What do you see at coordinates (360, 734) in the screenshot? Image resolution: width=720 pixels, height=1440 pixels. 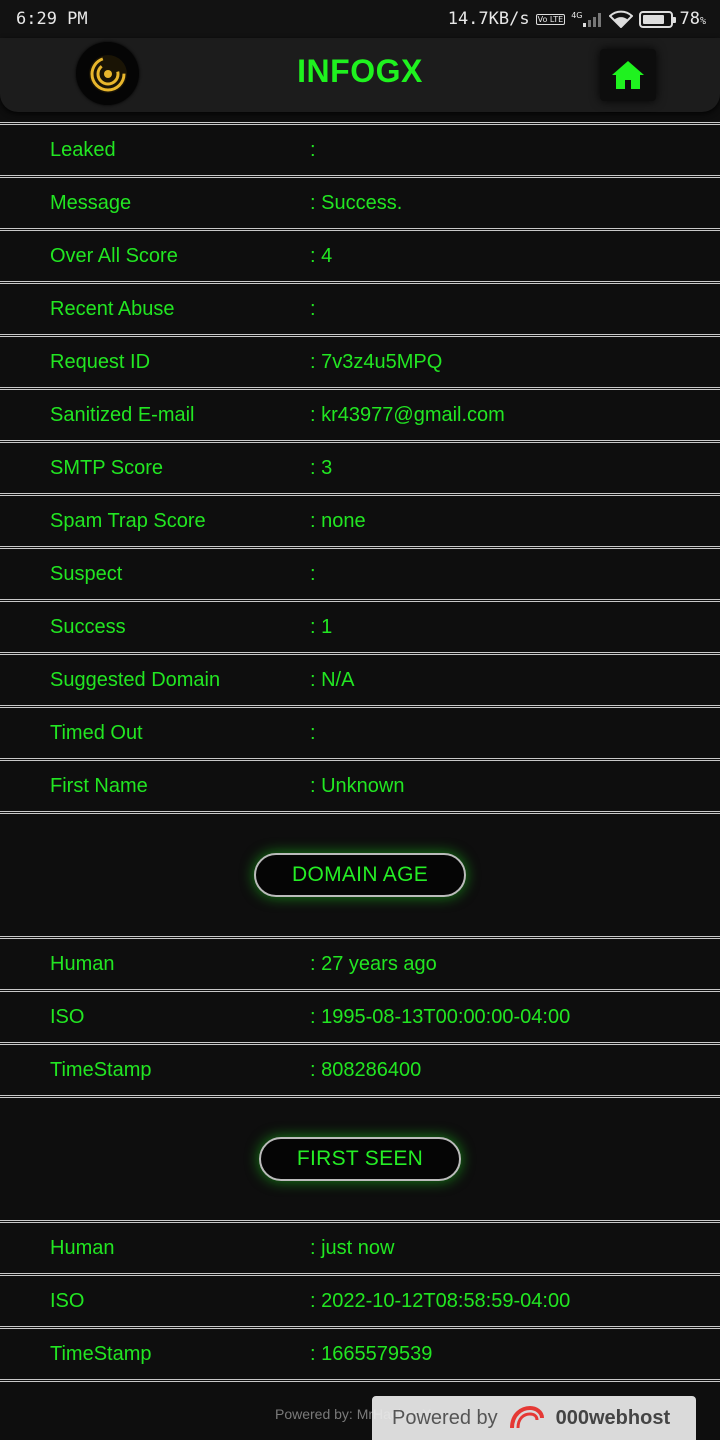 I see `info-row: Timed Out:` at bounding box center [360, 734].